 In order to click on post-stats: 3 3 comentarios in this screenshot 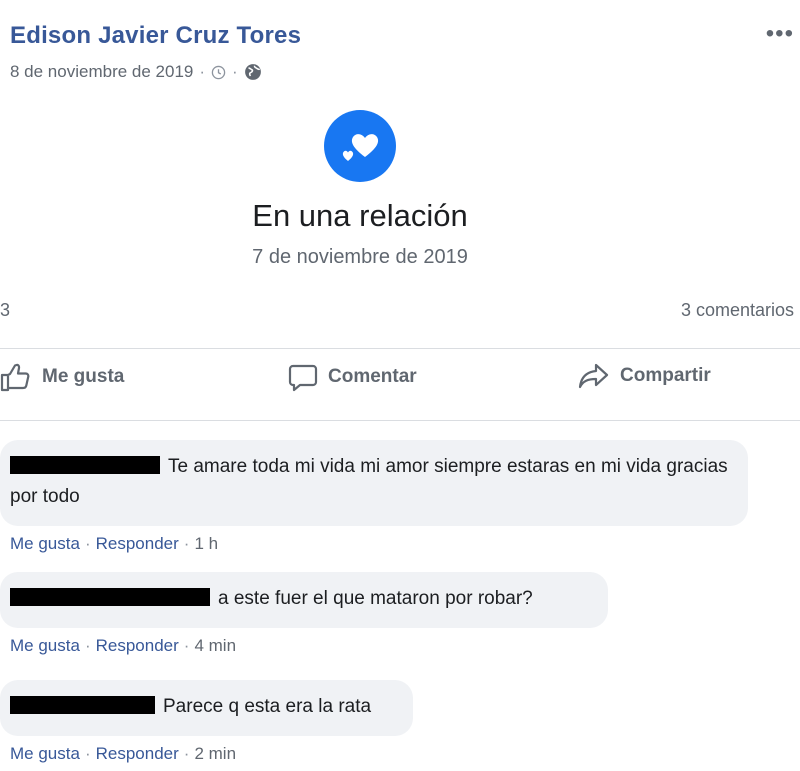, I will do `click(400, 312)`.